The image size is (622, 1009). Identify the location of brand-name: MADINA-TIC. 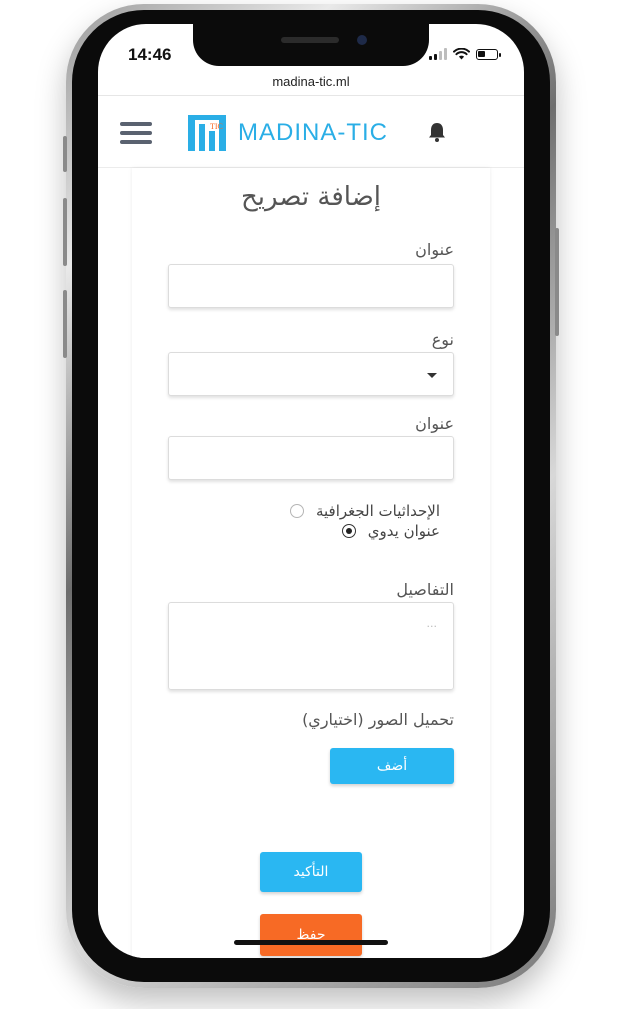
(313, 132).